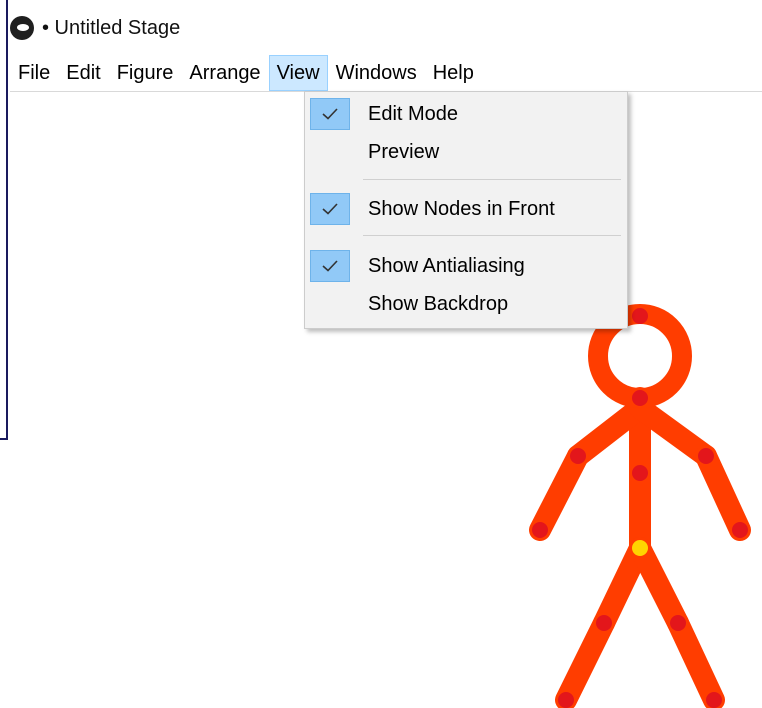 This screenshot has height=708, width=762. What do you see at coordinates (678, 623) in the screenshot?
I see `node-right-knee` at bounding box center [678, 623].